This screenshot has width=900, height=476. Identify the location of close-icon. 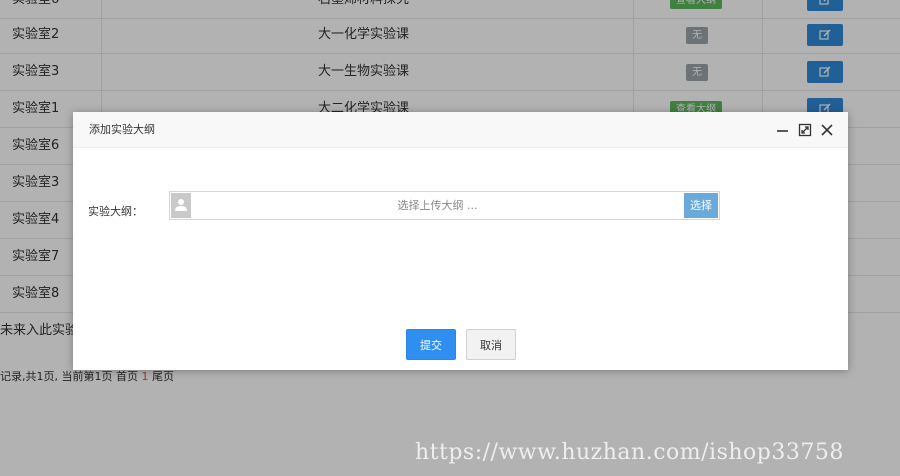
(827, 130).